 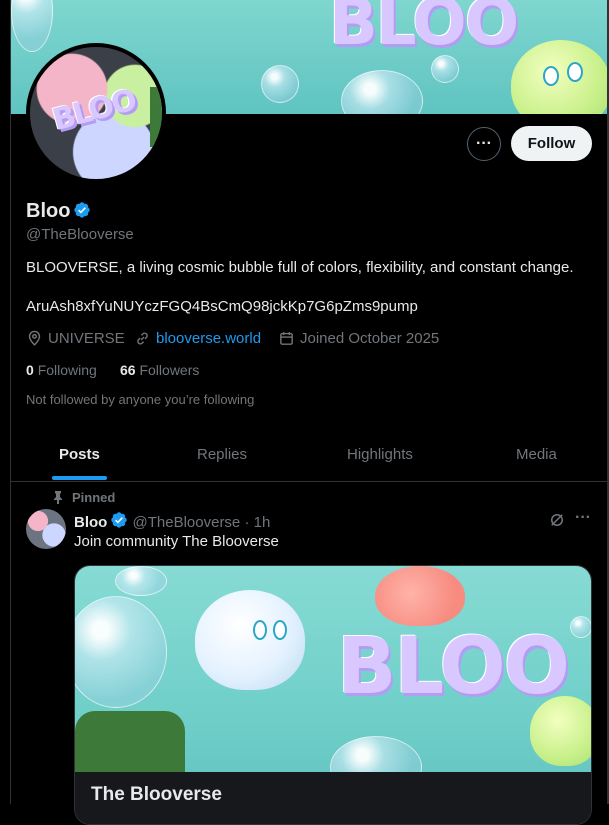 I want to click on profile-name: Bloo, so click(x=58, y=211).